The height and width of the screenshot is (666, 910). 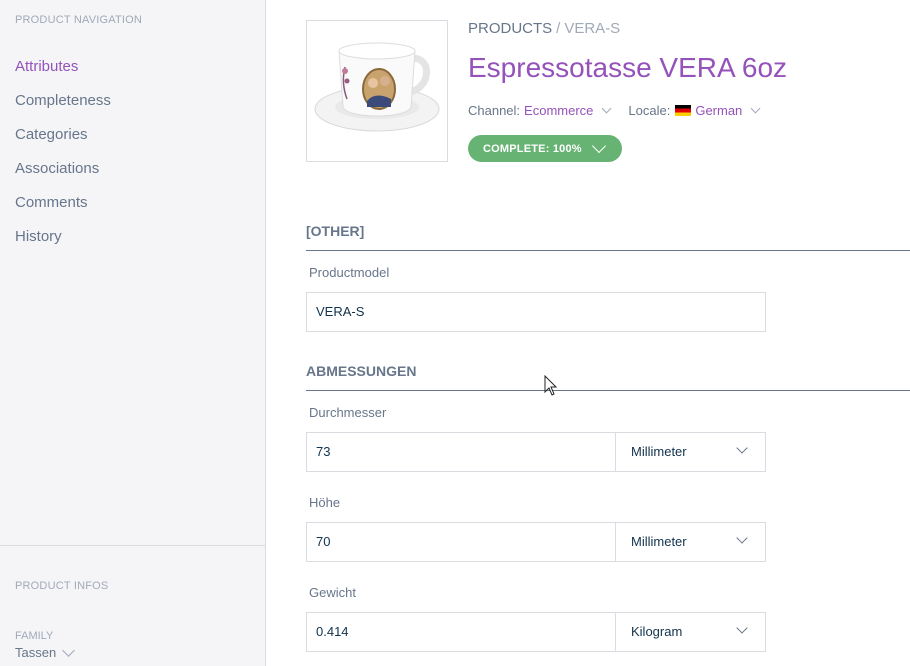 What do you see at coordinates (622, 110) in the screenshot?
I see `context-switcher: Channel: Ecommerce Locale: German` at bounding box center [622, 110].